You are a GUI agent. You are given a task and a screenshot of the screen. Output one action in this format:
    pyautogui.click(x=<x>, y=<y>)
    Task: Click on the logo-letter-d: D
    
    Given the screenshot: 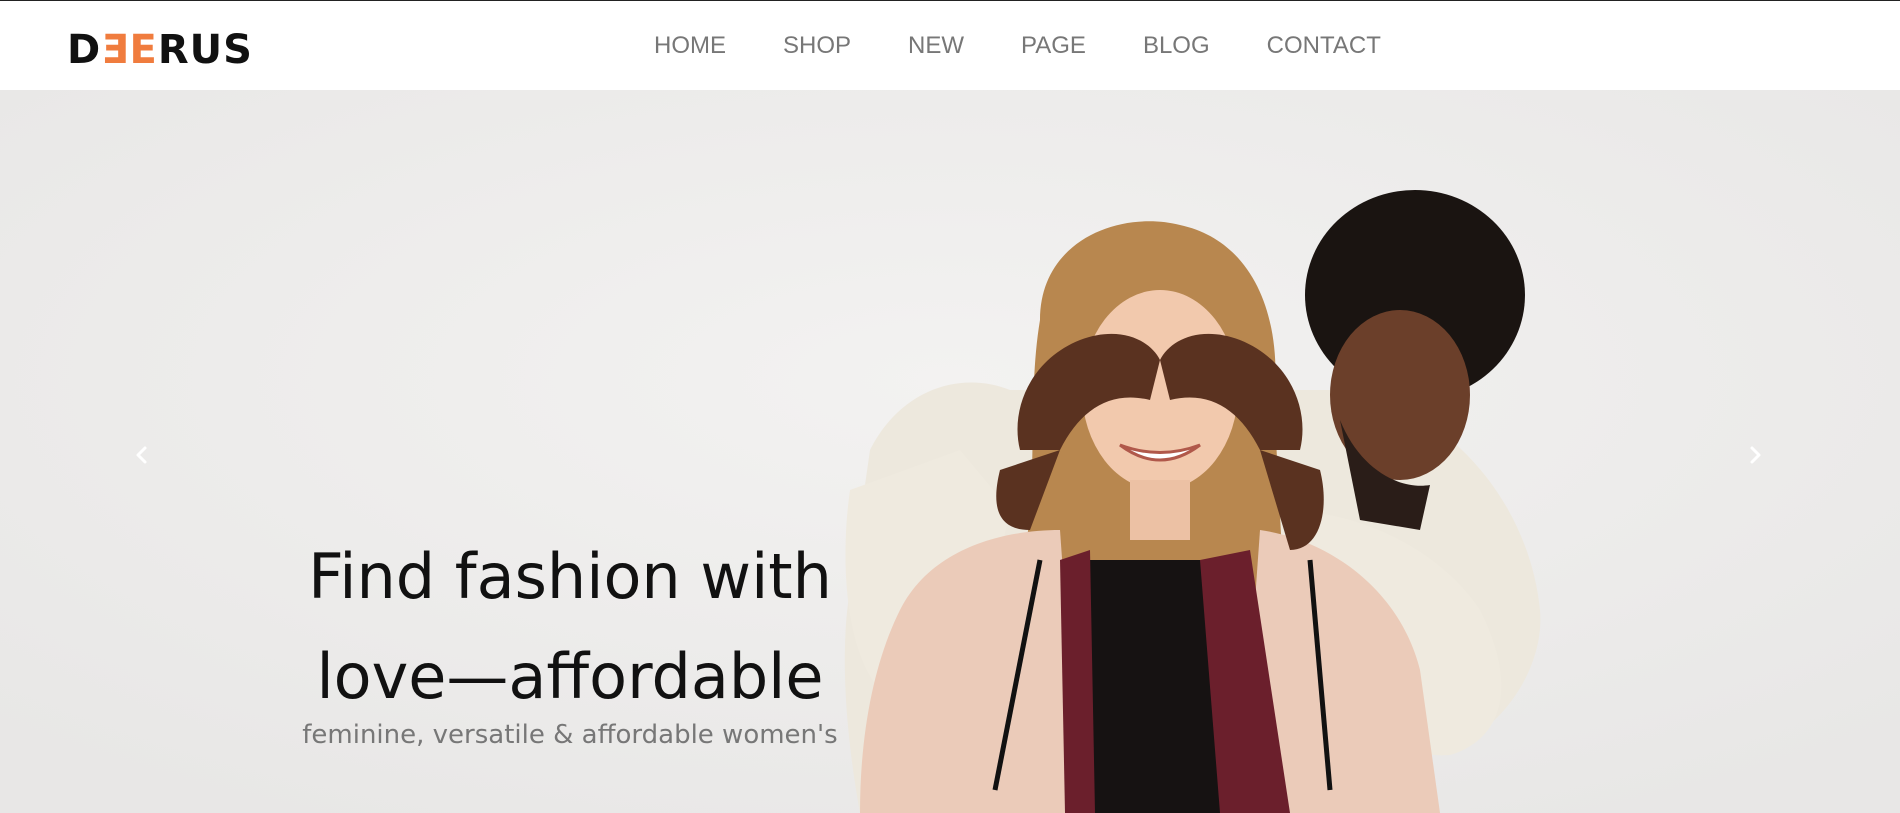 What is the action you would take?
    pyautogui.click(x=84, y=50)
    